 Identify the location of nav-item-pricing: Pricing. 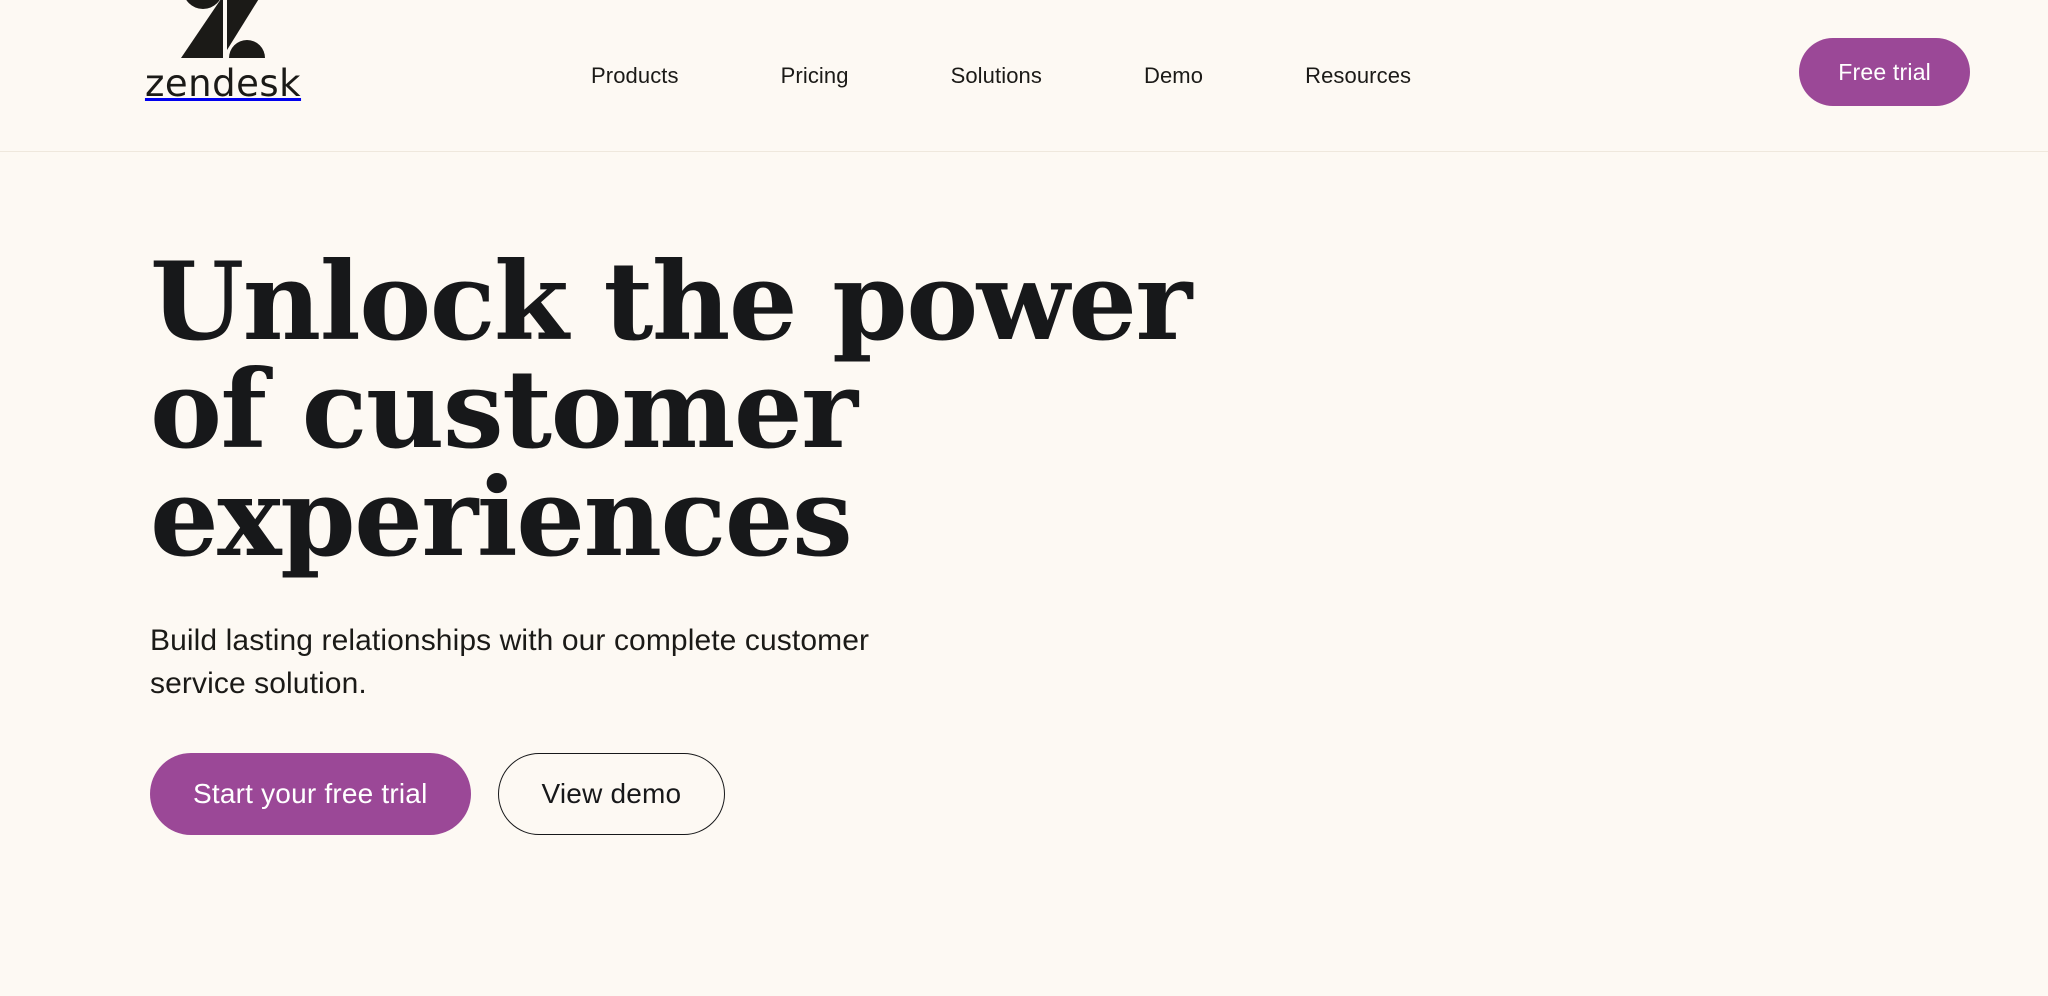
(815, 76).